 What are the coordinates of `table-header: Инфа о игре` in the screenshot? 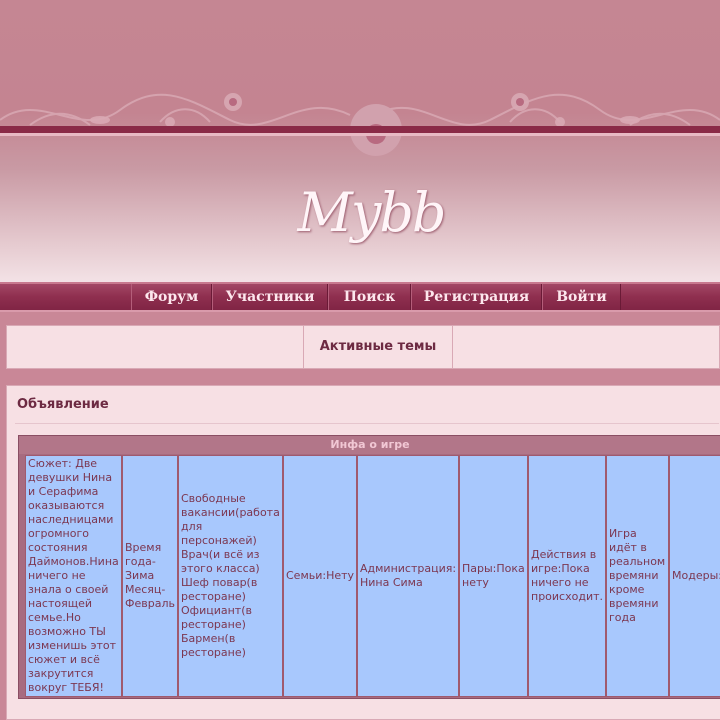 It's located at (369, 445).